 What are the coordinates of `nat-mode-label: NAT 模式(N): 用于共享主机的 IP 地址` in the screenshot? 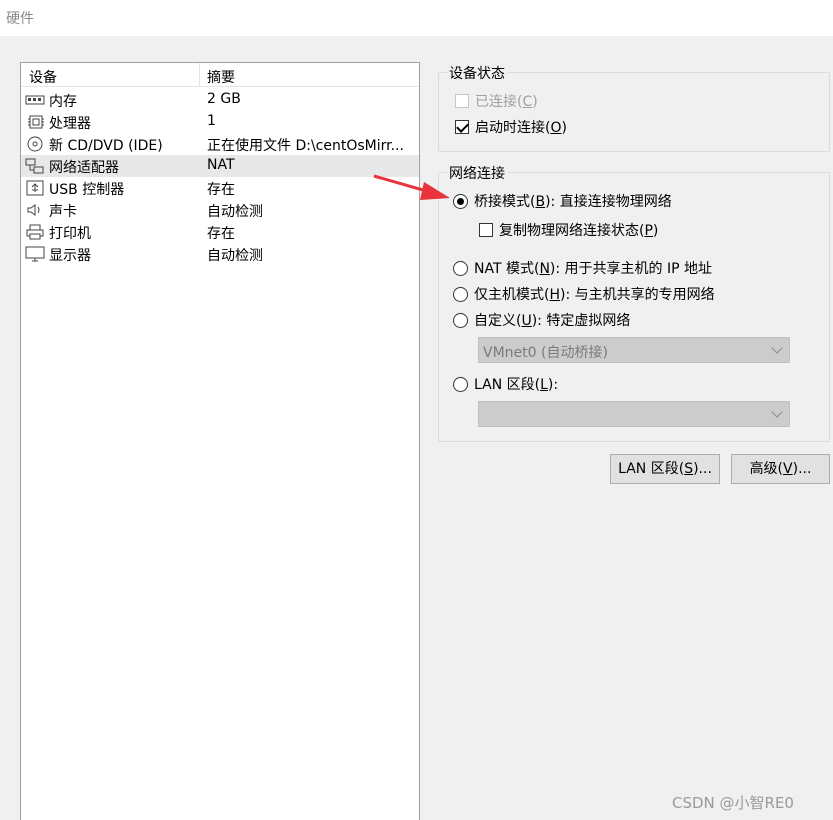 It's located at (593, 269).